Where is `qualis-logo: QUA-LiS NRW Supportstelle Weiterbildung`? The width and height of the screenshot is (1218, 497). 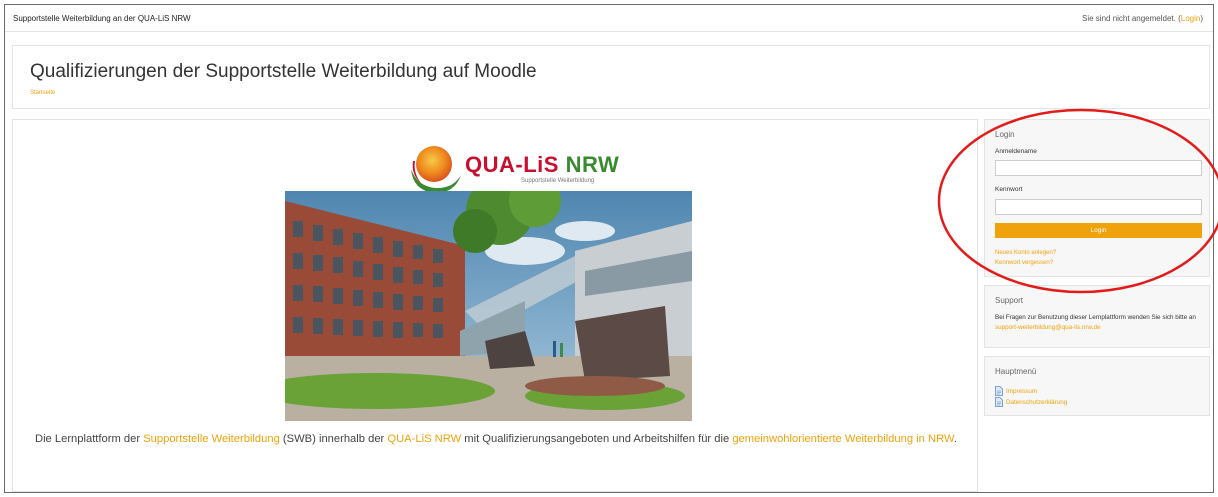
qualis-logo: QUA-LiS NRW Supportstelle Weiterbildung is located at coordinates (511, 169).